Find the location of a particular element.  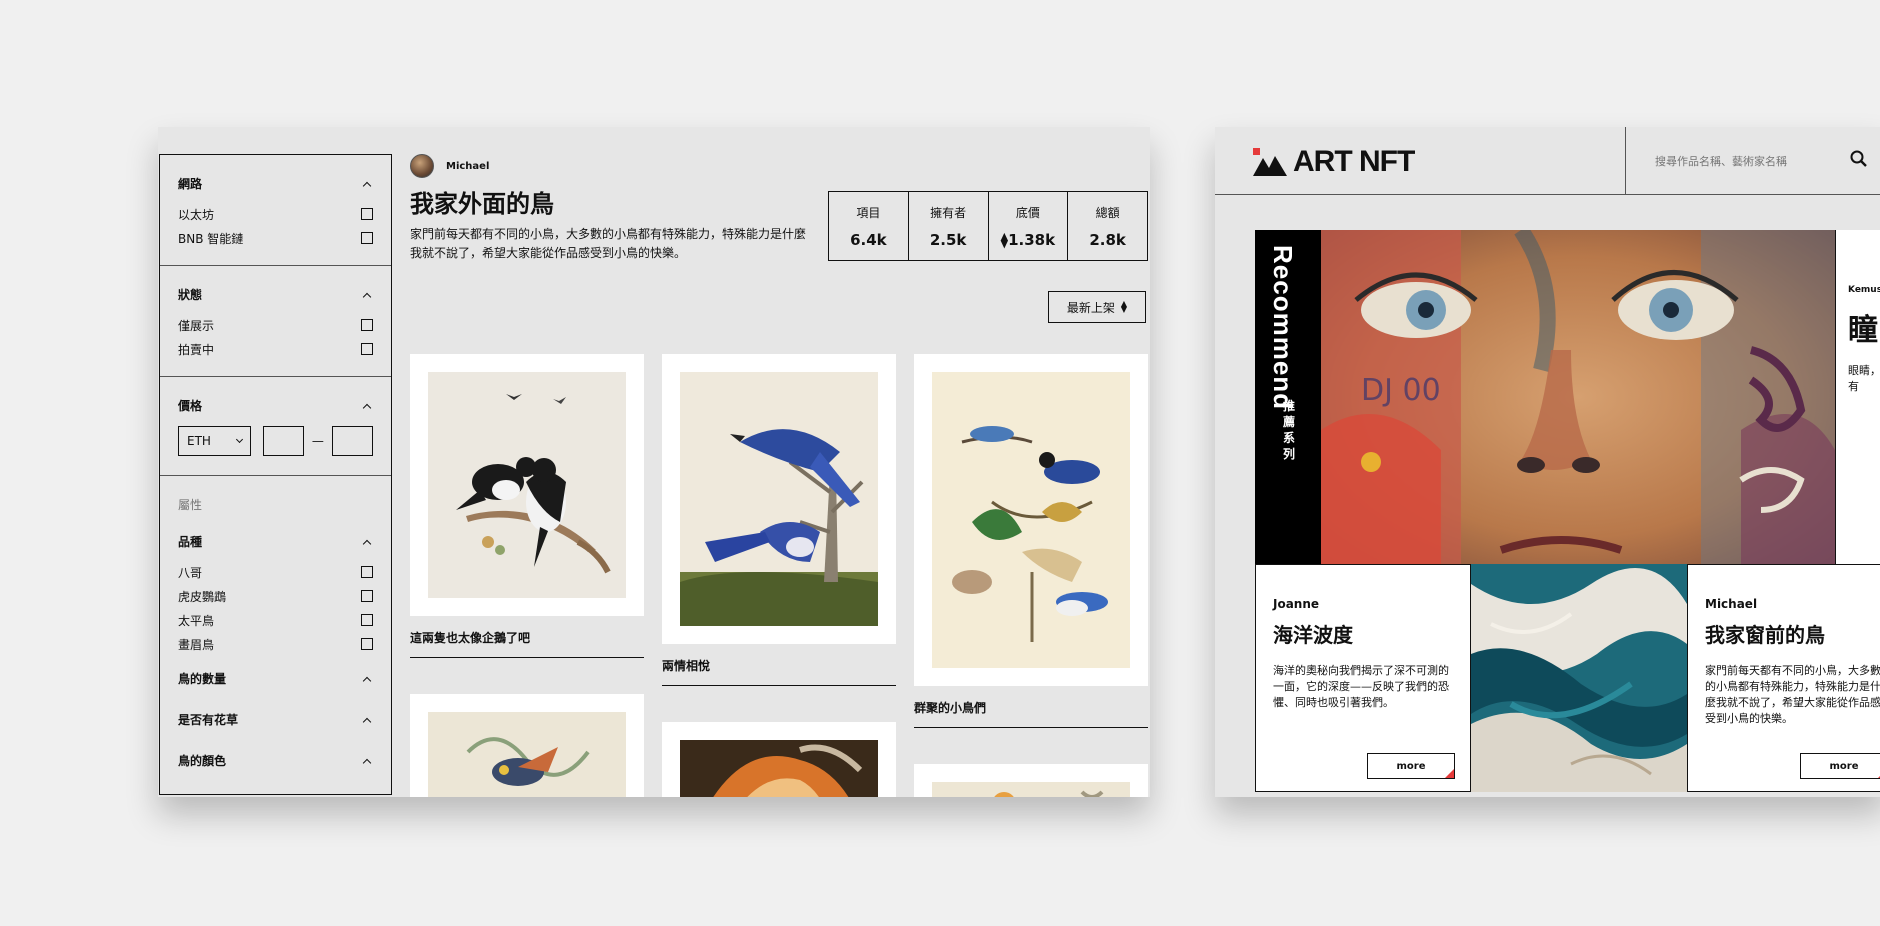

option-label: 太平鳥 is located at coordinates (196, 620).